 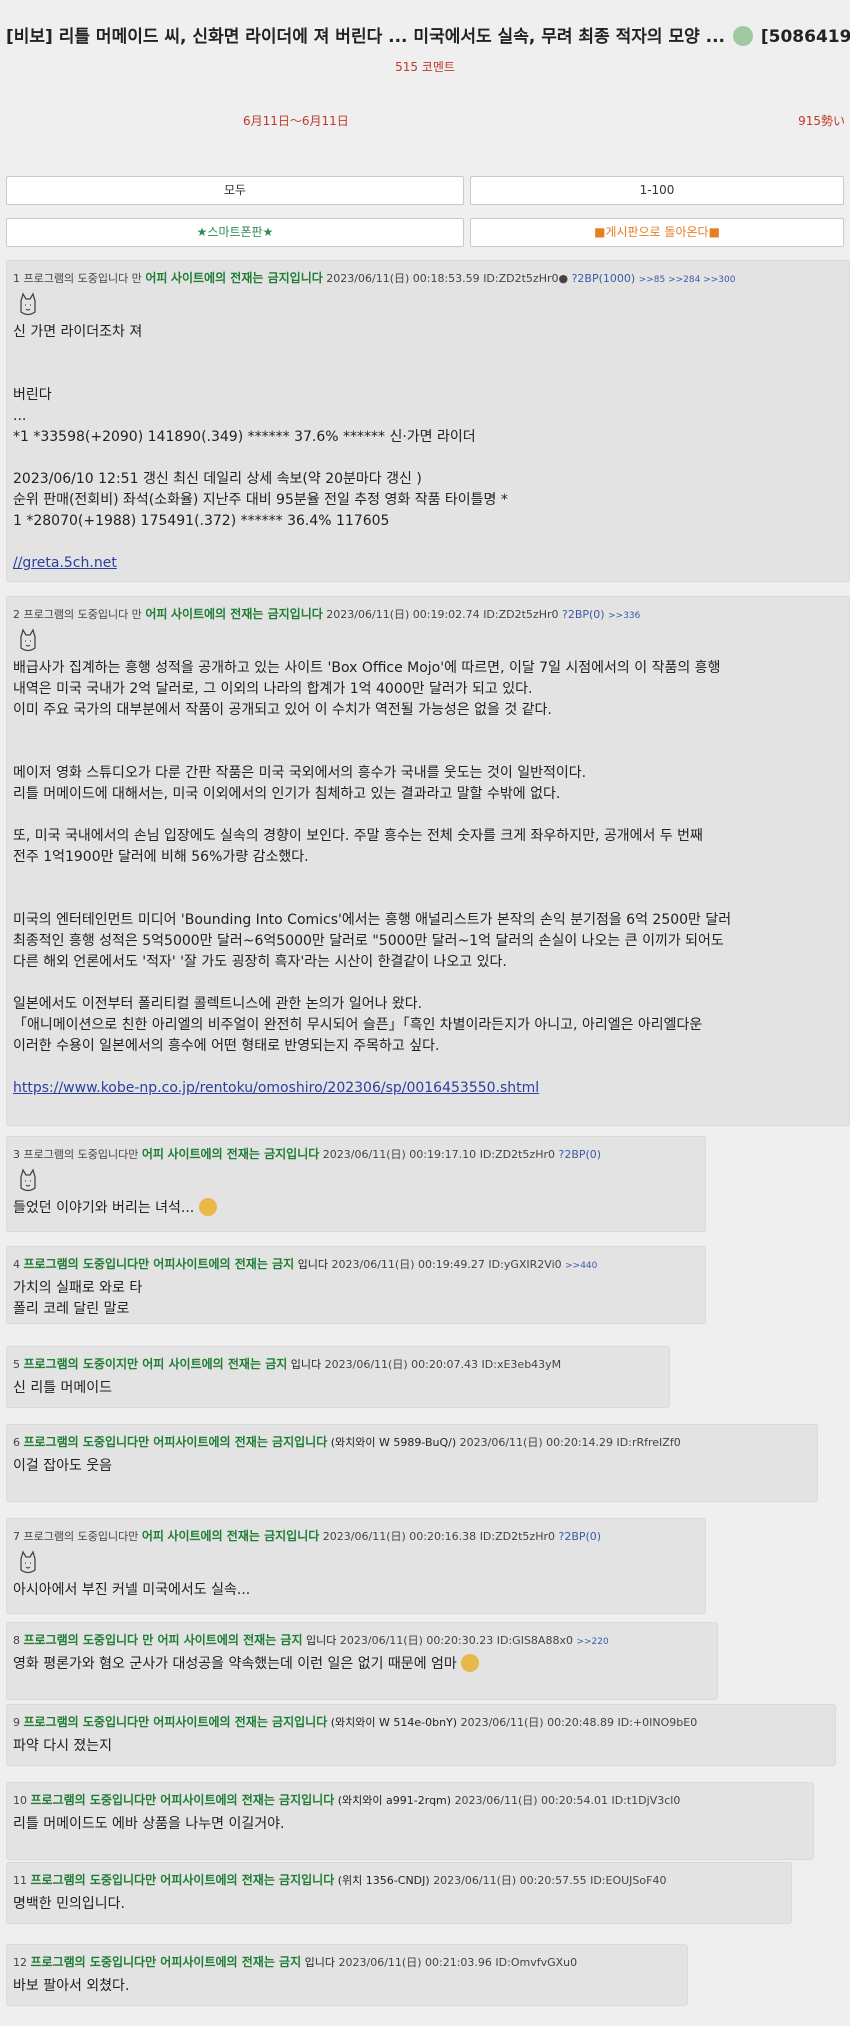 What do you see at coordinates (355, 1299) in the screenshot?
I see `post-body: 가치의 실패로 와로 타 폴리 코레 달린 말로` at bounding box center [355, 1299].